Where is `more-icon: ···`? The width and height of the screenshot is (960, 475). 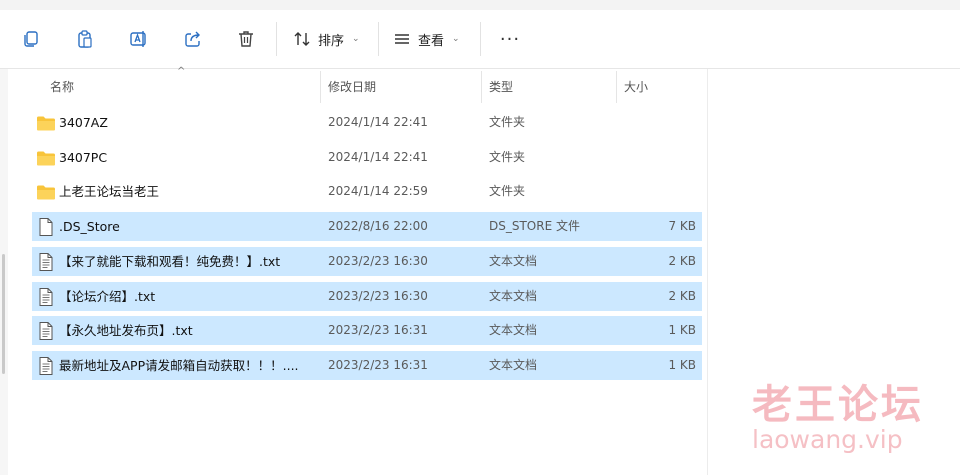
more-icon: ··· is located at coordinates (510, 39).